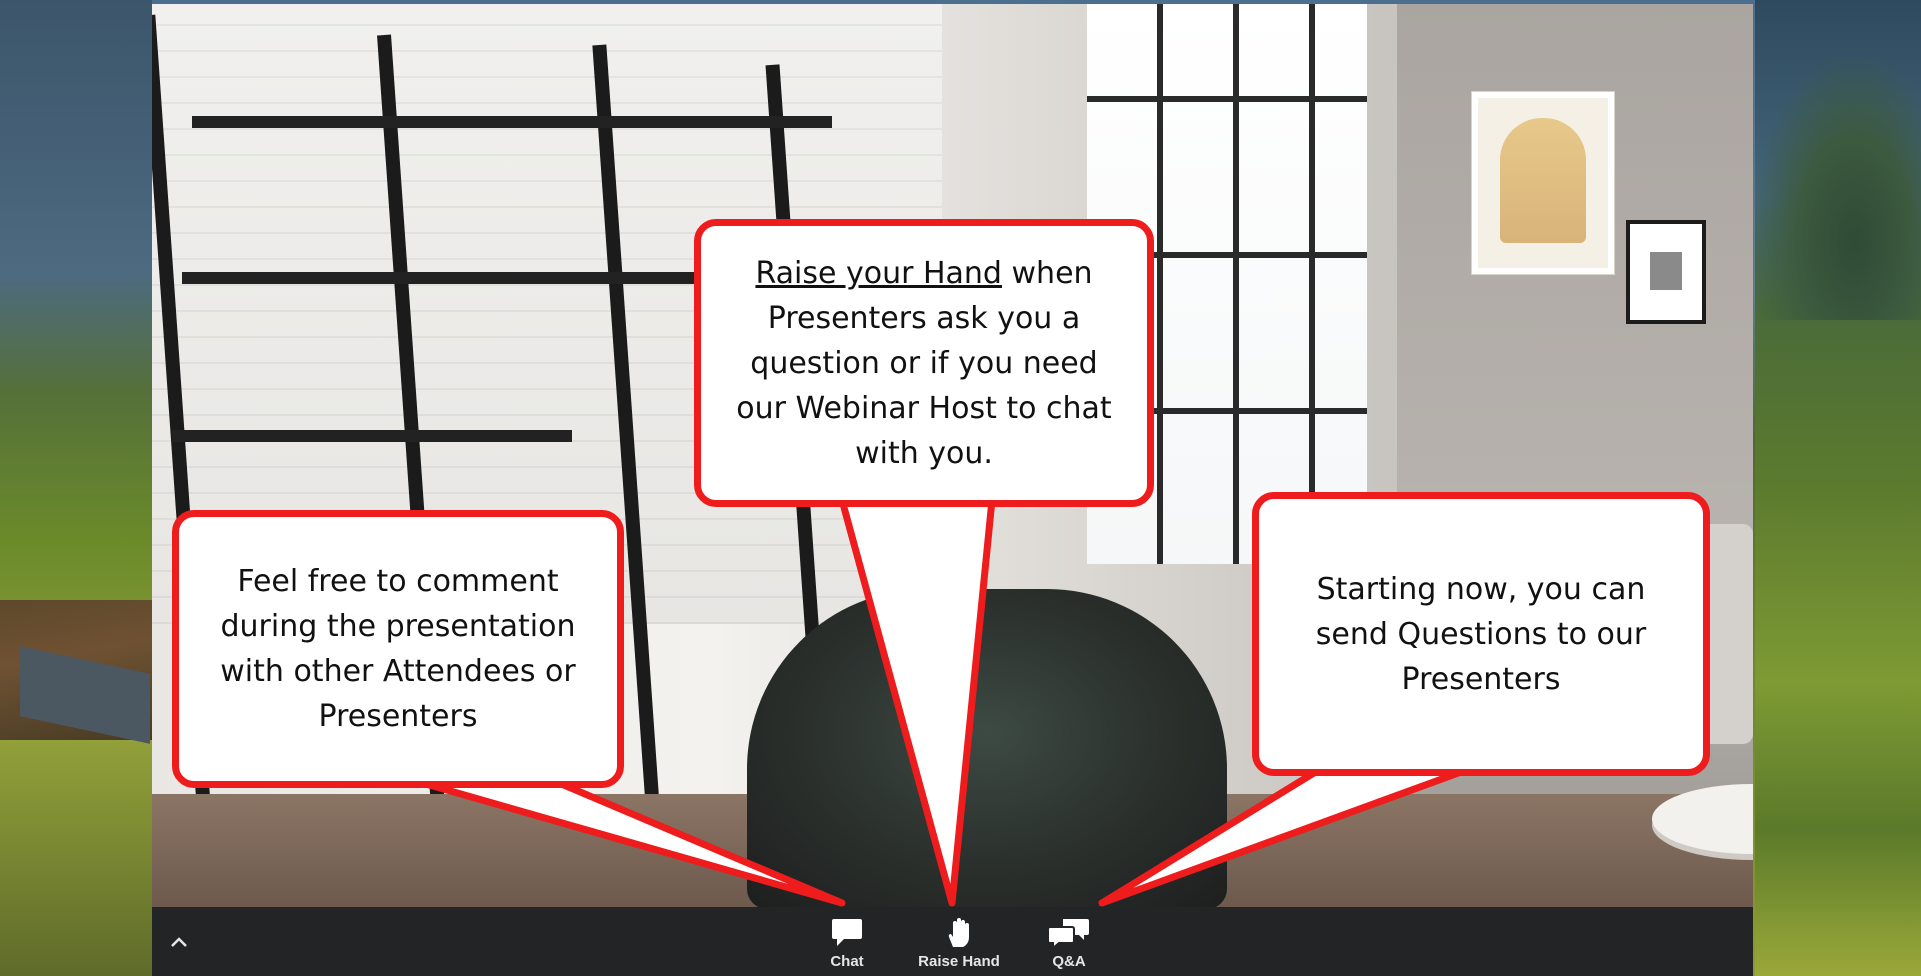 The width and height of the screenshot is (1921, 976). Describe the element at coordinates (1047, 273) in the screenshot. I see `raise-hand-callout-line: when` at that location.